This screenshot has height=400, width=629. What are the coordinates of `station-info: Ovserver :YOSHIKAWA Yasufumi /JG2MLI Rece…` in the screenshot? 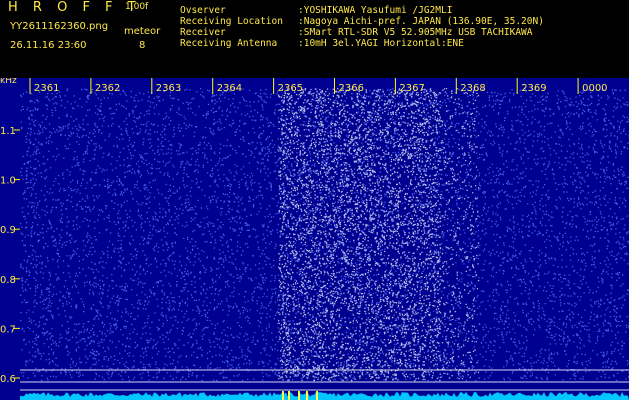 It's located at (362, 27).